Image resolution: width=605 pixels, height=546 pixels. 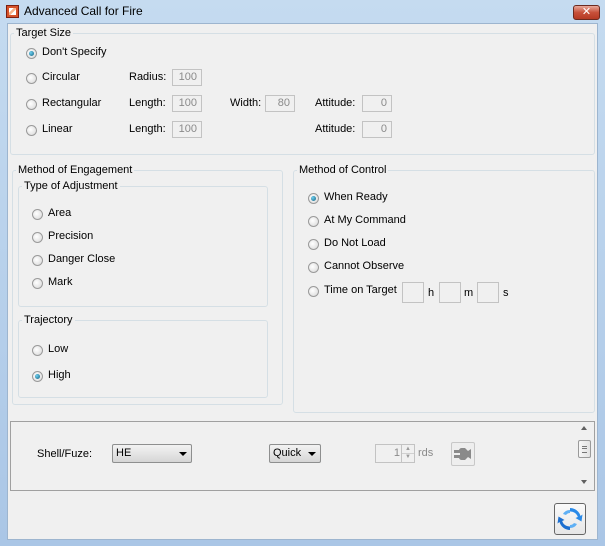 What do you see at coordinates (584, 449) in the screenshot?
I see `scroll-thumb` at bounding box center [584, 449].